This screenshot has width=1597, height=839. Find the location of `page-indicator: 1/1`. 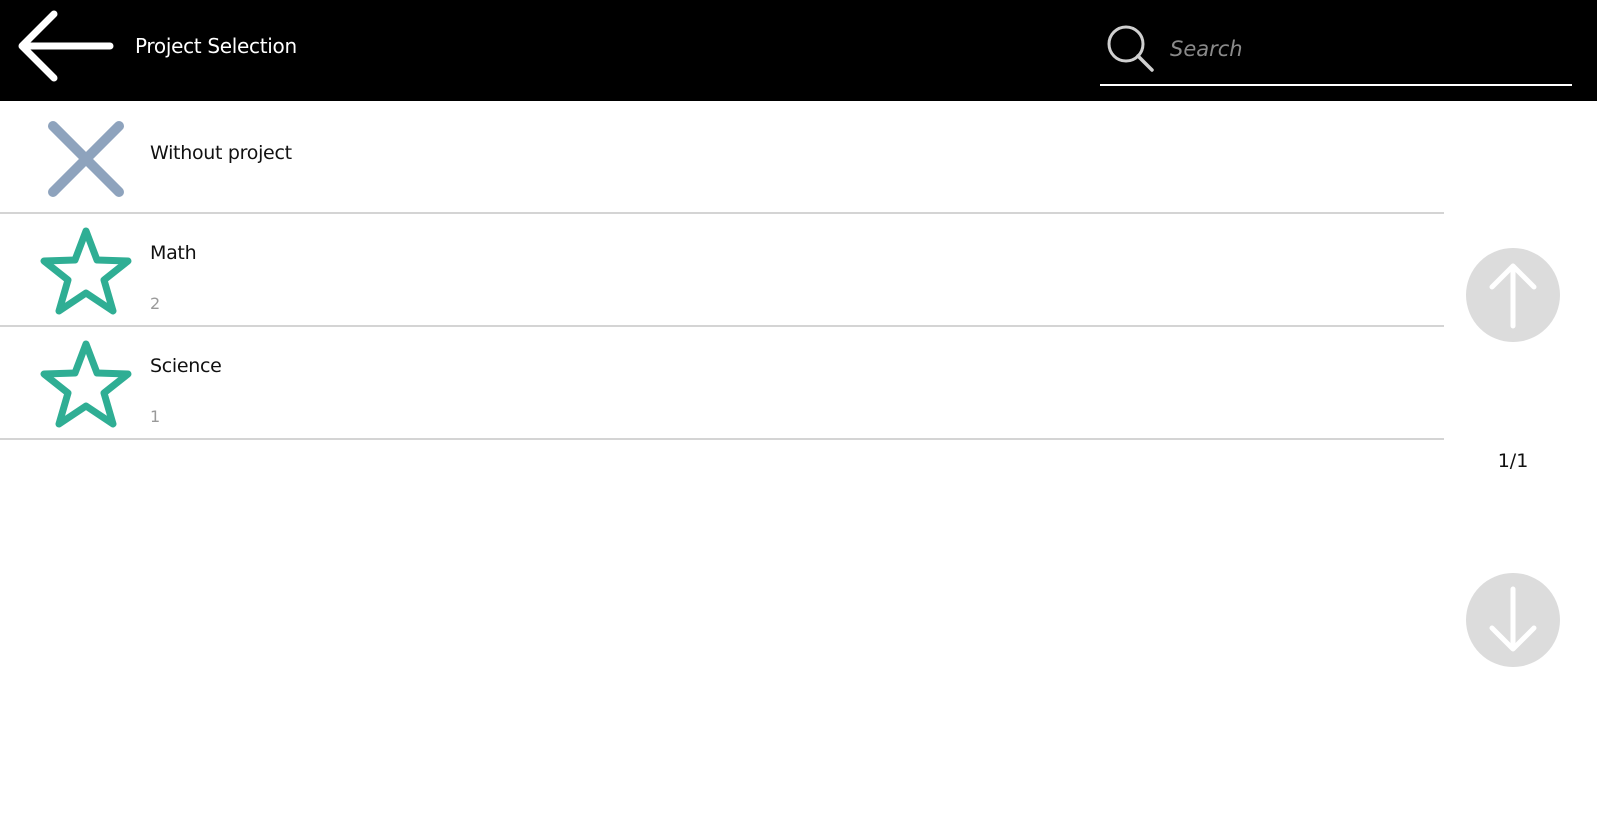

page-indicator: 1/1 is located at coordinates (1513, 461).